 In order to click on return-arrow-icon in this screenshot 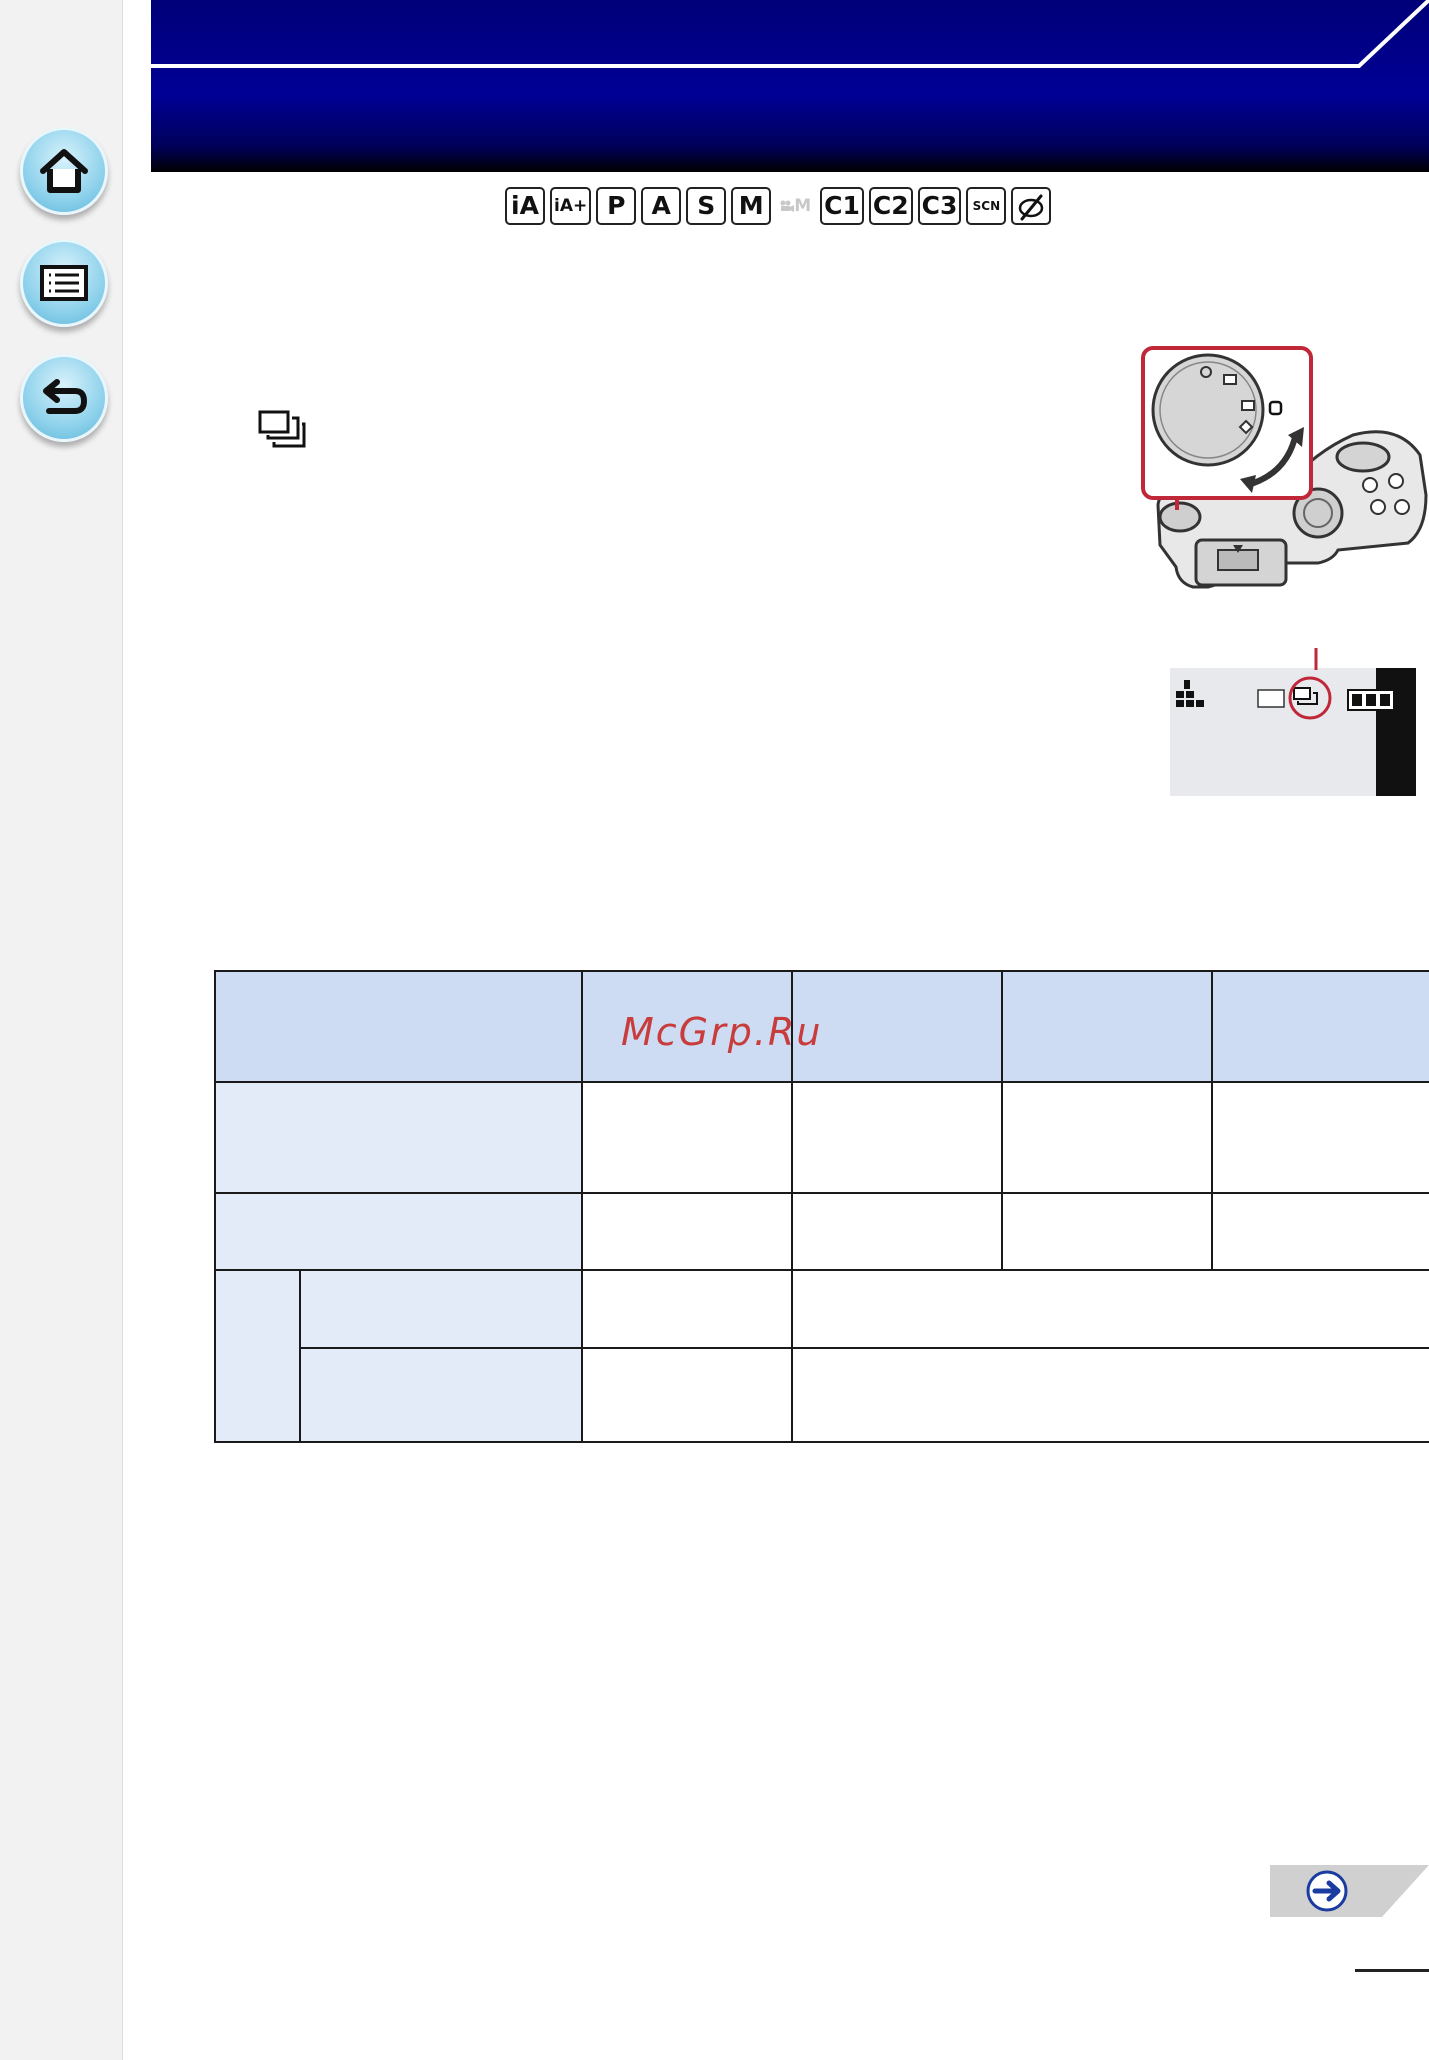, I will do `click(65, 396)`.